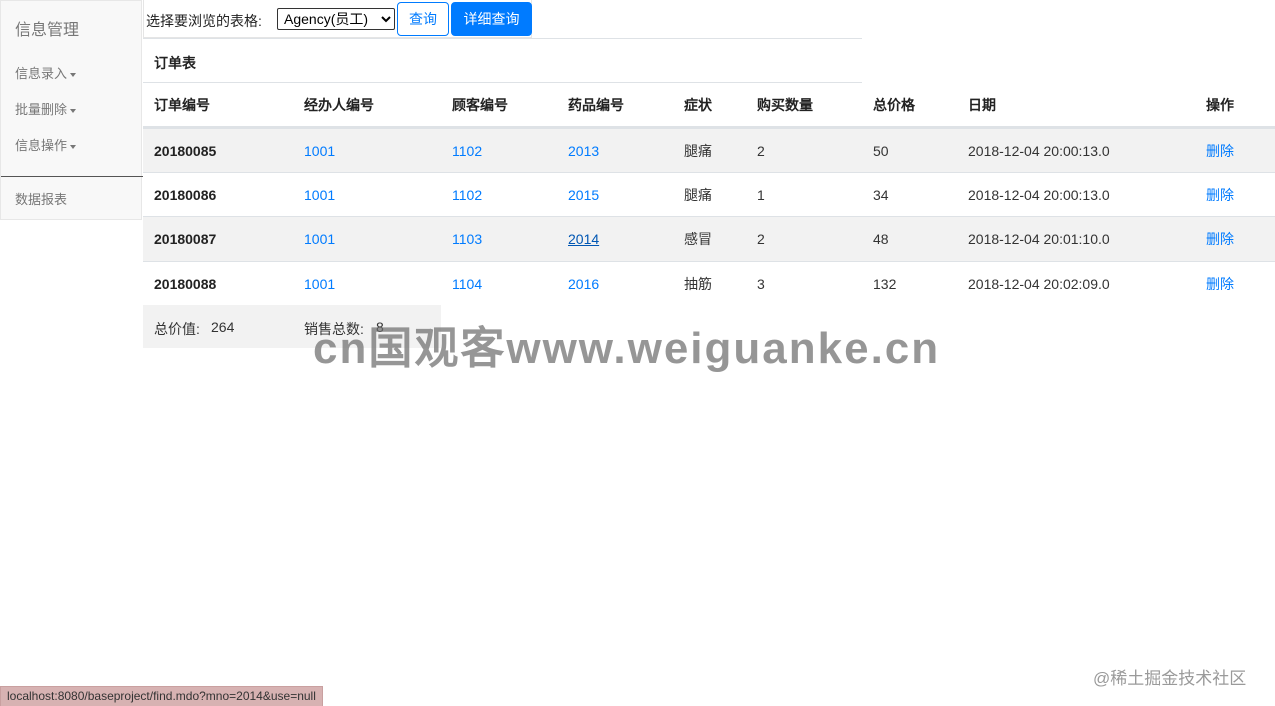 The height and width of the screenshot is (706, 1275). What do you see at coordinates (41, 198) in the screenshot?
I see `menu-data-report: 数据报表` at bounding box center [41, 198].